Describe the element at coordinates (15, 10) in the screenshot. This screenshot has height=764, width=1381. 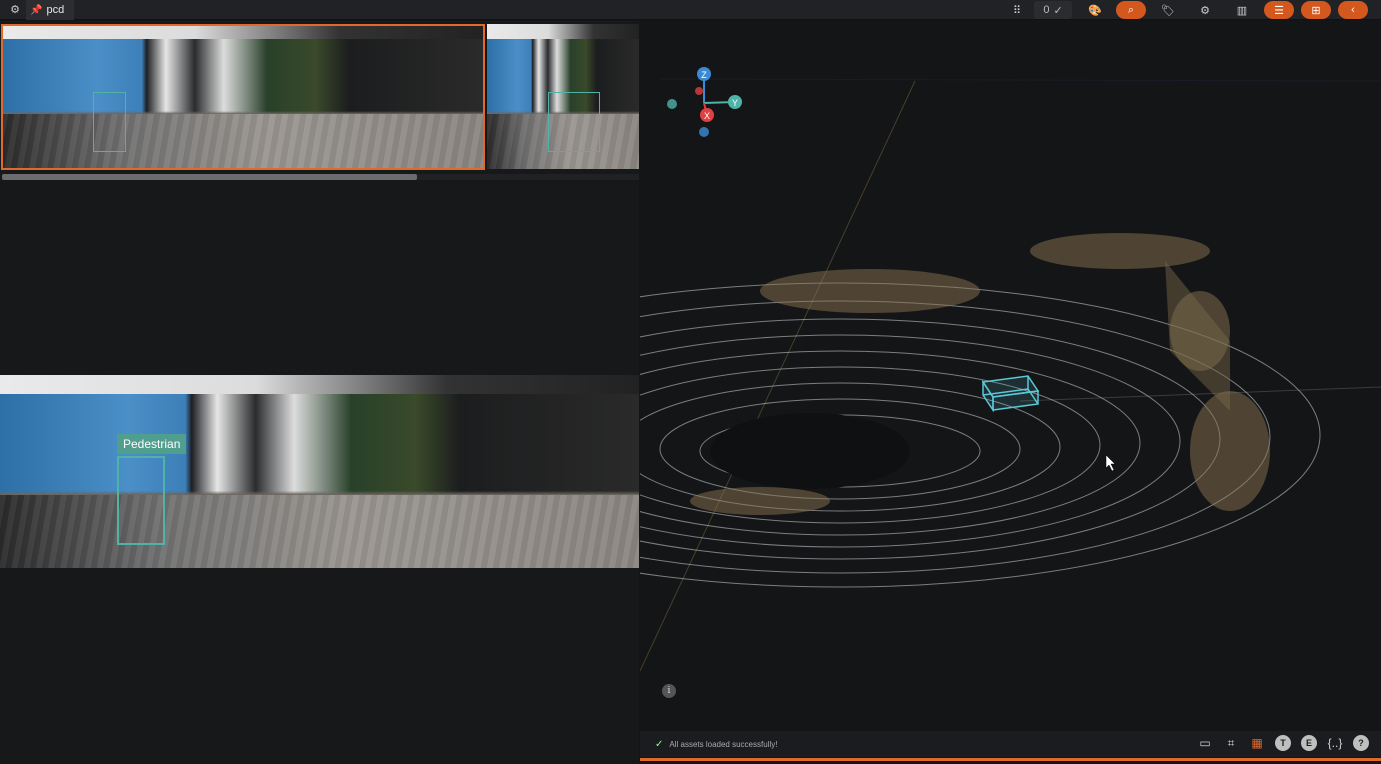
I see `app-logo-icon: ⚙` at that location.